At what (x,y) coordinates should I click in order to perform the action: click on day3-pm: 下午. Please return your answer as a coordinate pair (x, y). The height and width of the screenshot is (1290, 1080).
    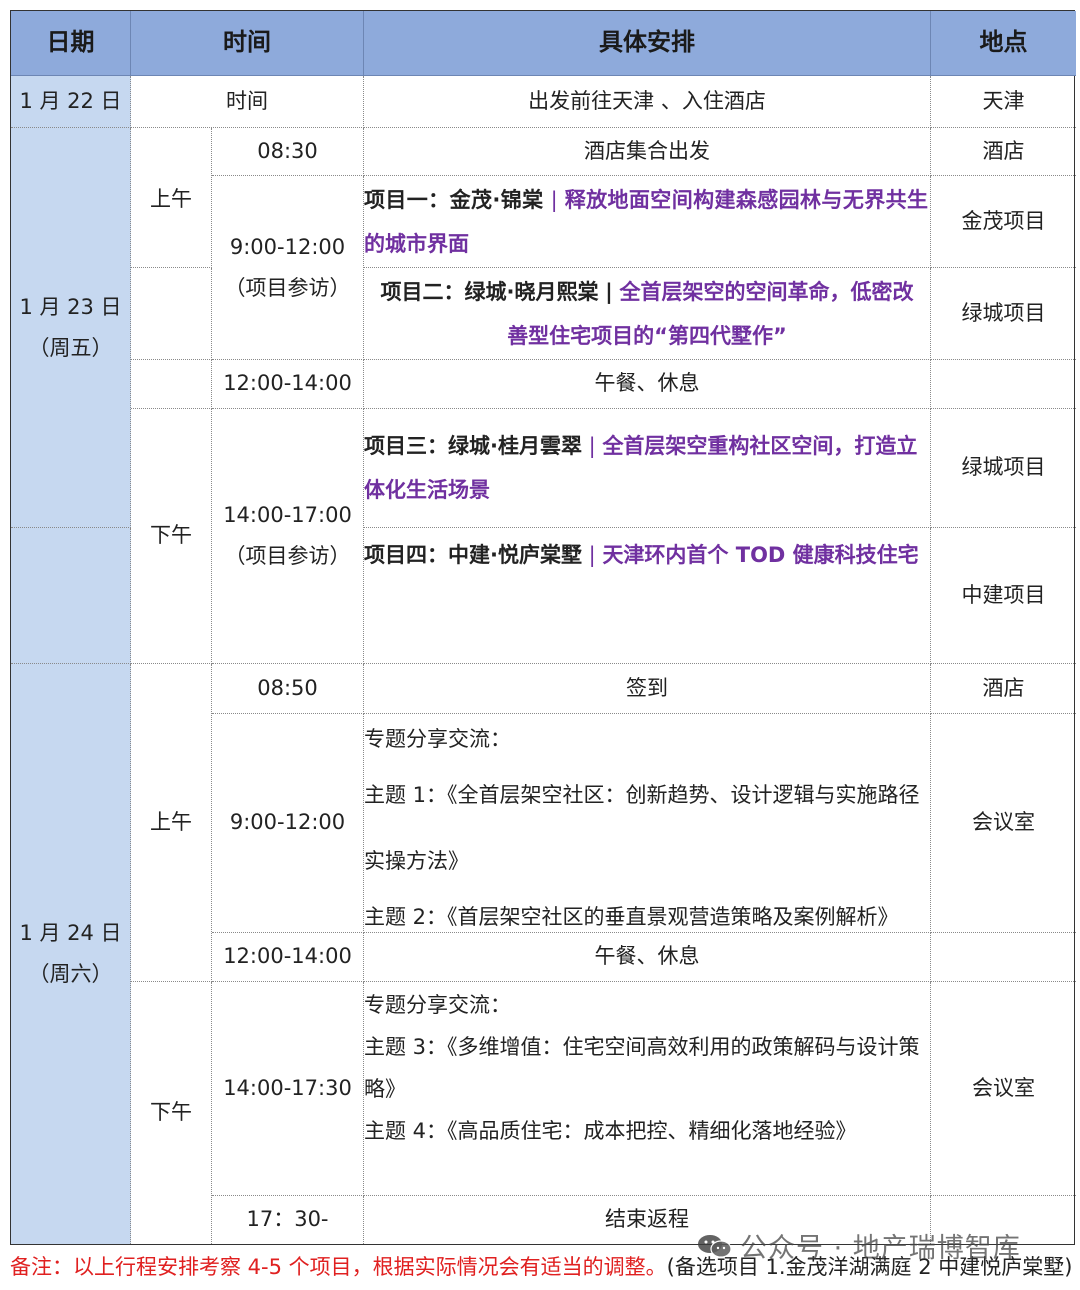
    Looking at the image, I should click on (171, 1113).